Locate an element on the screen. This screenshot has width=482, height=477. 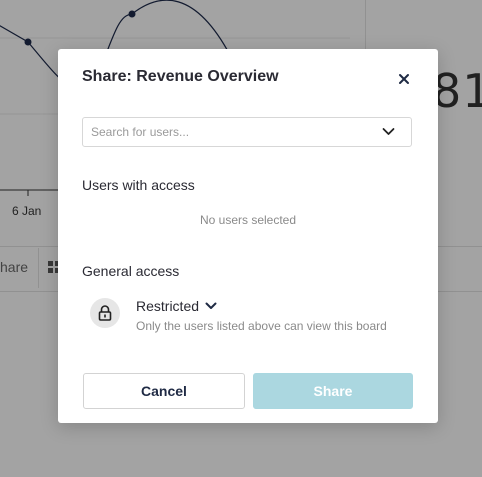
access-level-dropdown: Restricted is located at coordinates (176, 306).